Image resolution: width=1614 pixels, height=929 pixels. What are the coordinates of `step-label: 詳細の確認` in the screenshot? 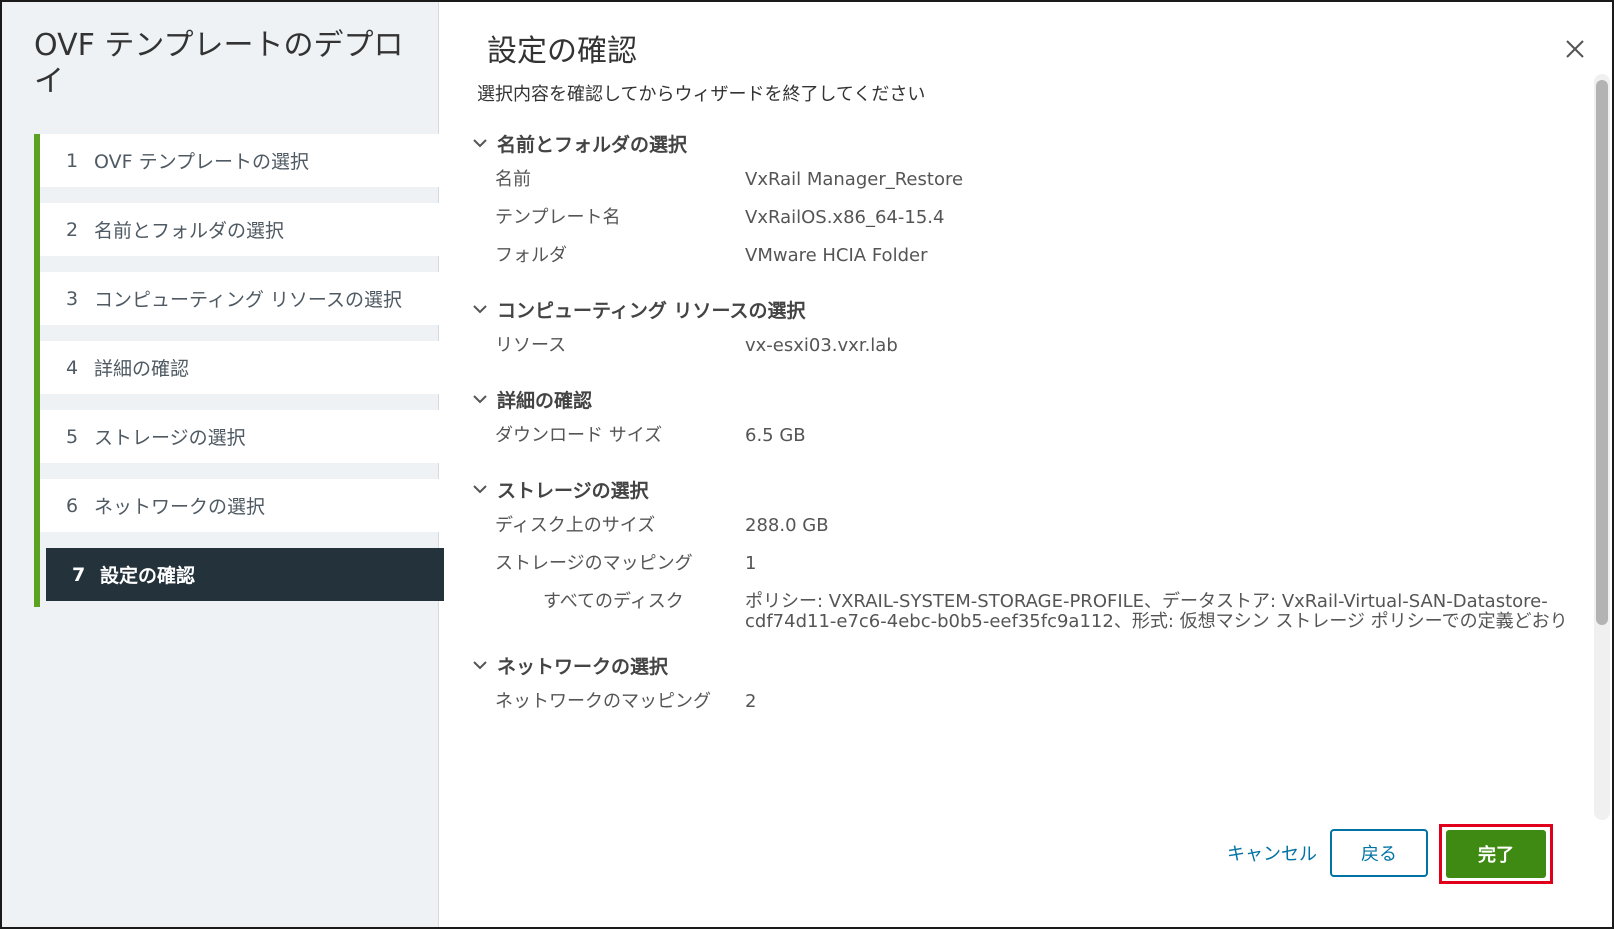 It's located at (142, 369).